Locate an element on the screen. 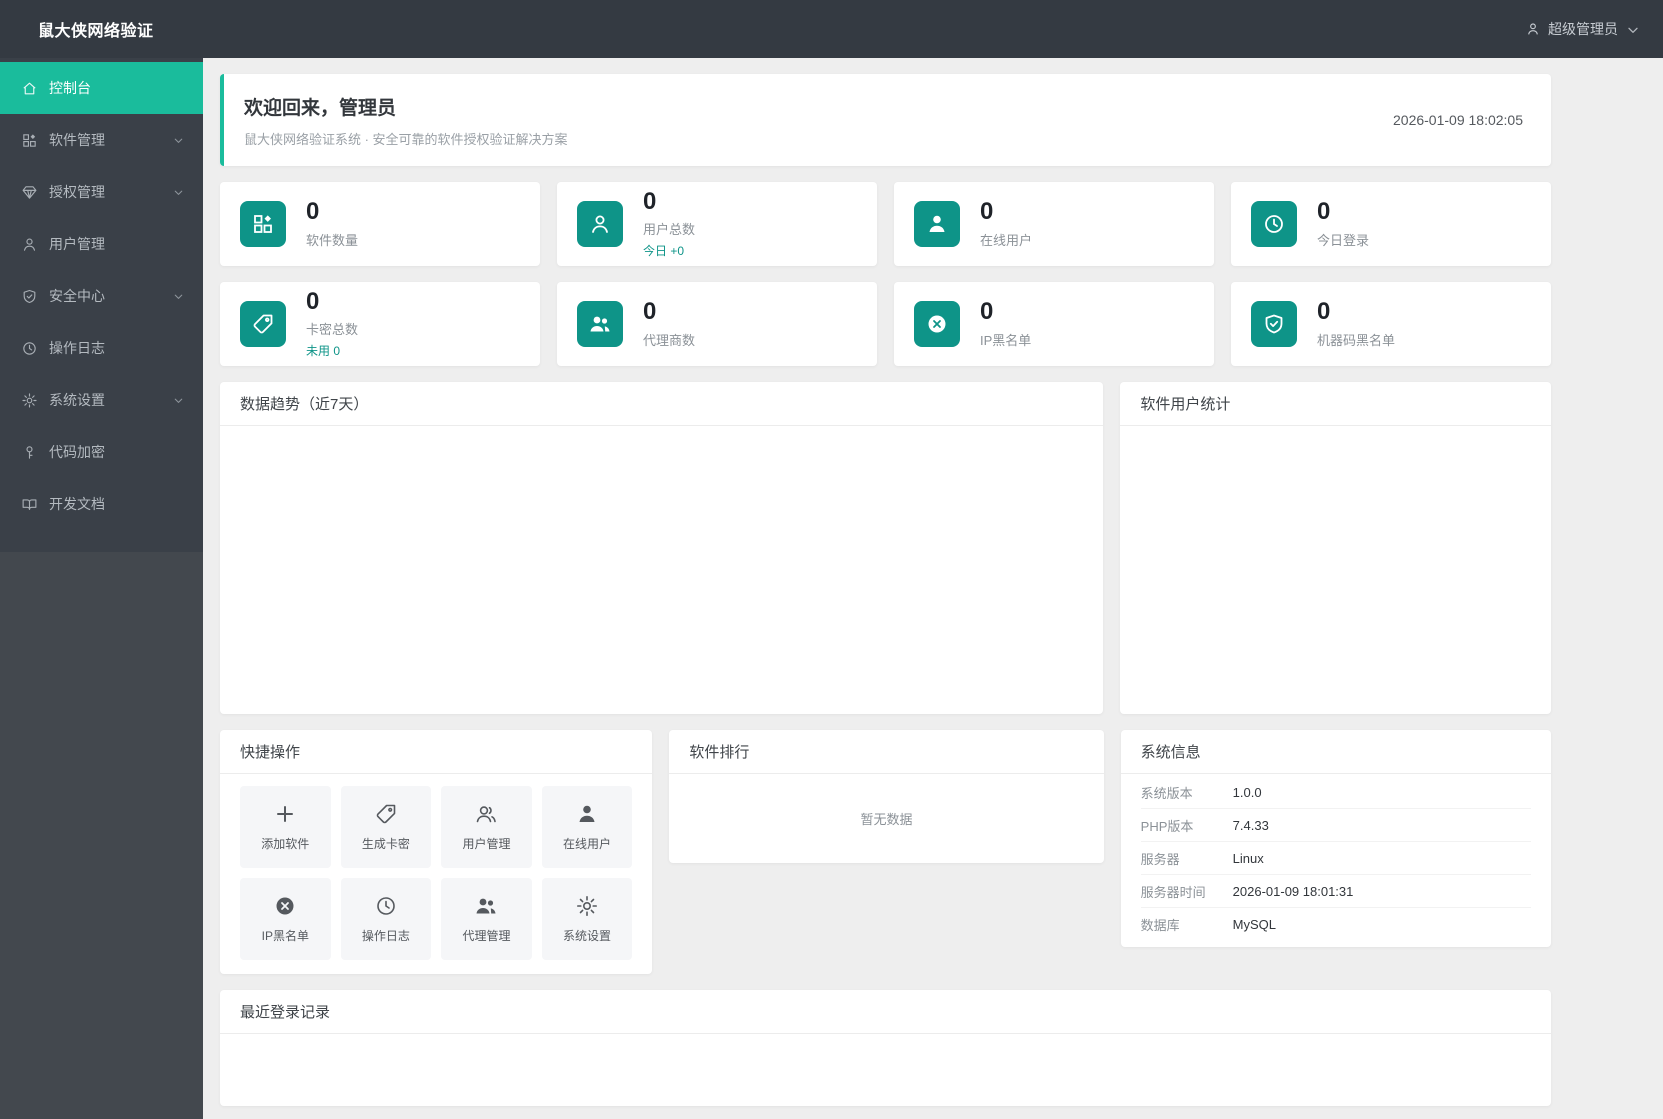 Image resolution: width=1663 pixels, height=1119 pixels. plus-icon is located at coordinates (285, 814).